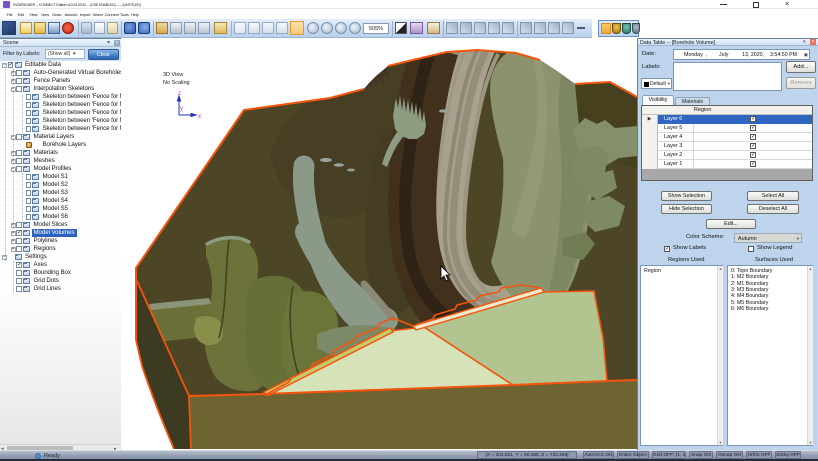 This screenshot has height=461, width=818. I want to click on svg-text: y, so click(181, 109).